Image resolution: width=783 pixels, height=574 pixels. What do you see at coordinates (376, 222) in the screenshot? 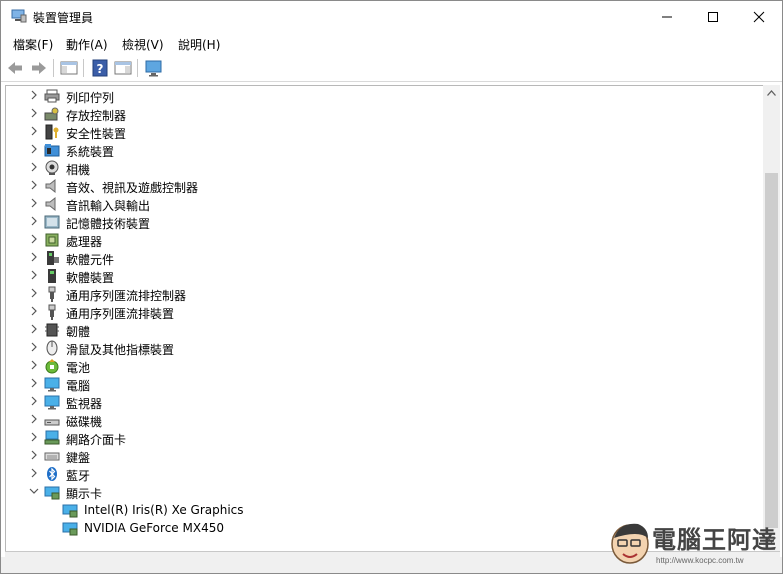
I see `device-category-7: 記憶體技術裝置` at bounding box center [376, 222].